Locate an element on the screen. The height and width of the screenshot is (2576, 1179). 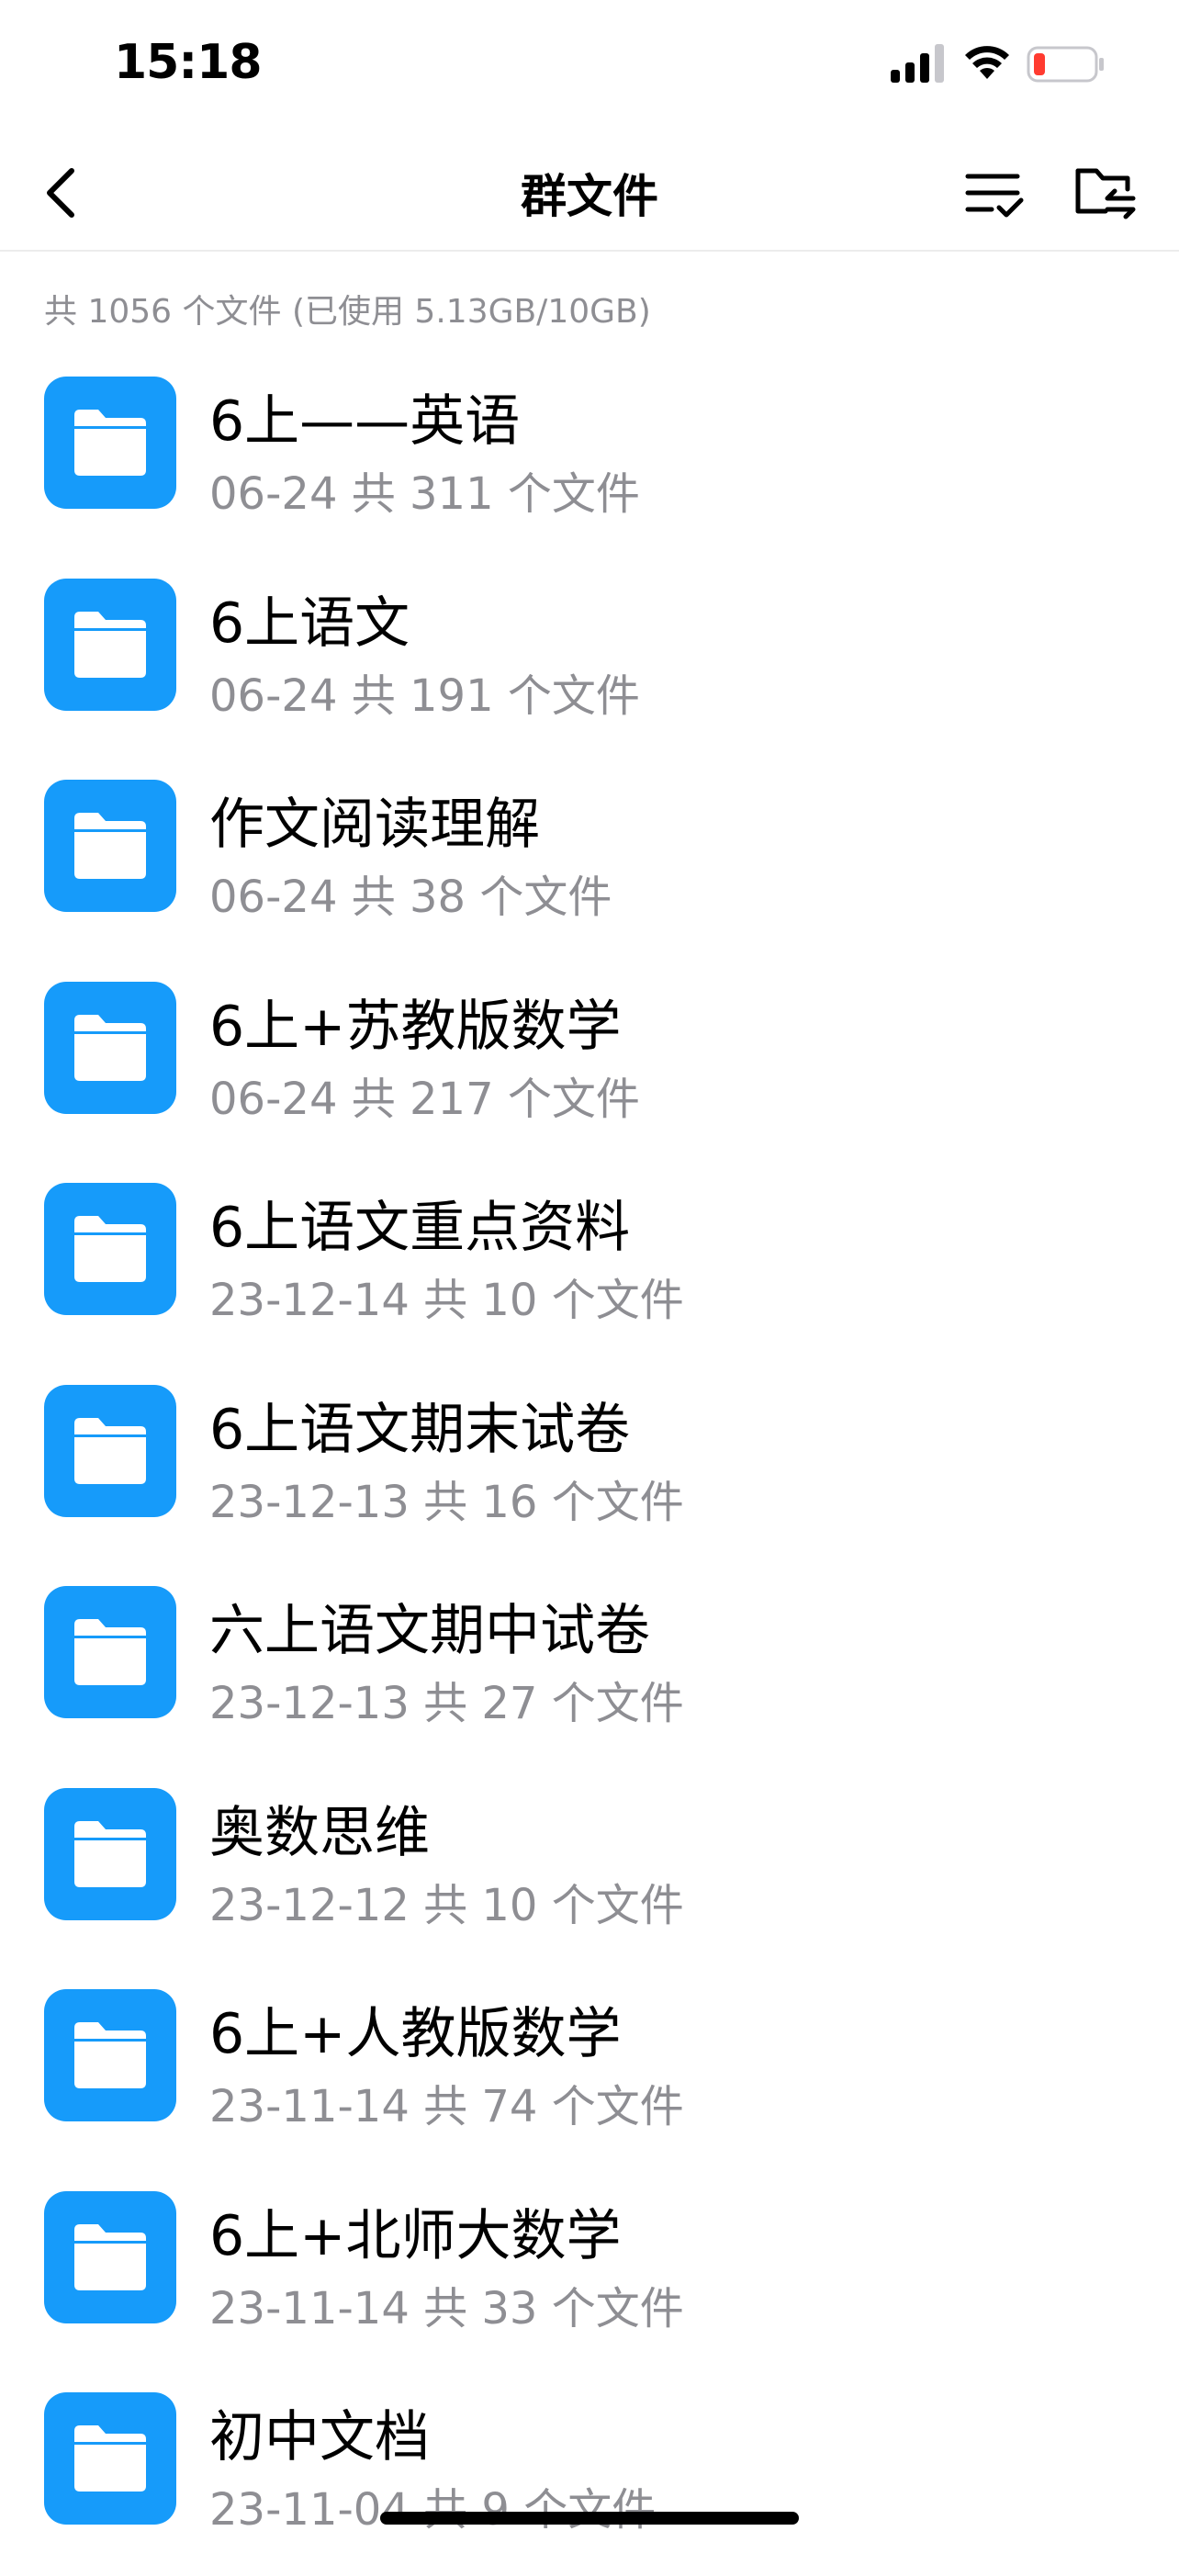
status-time: 15:18 is located at coordinates (188, 63).